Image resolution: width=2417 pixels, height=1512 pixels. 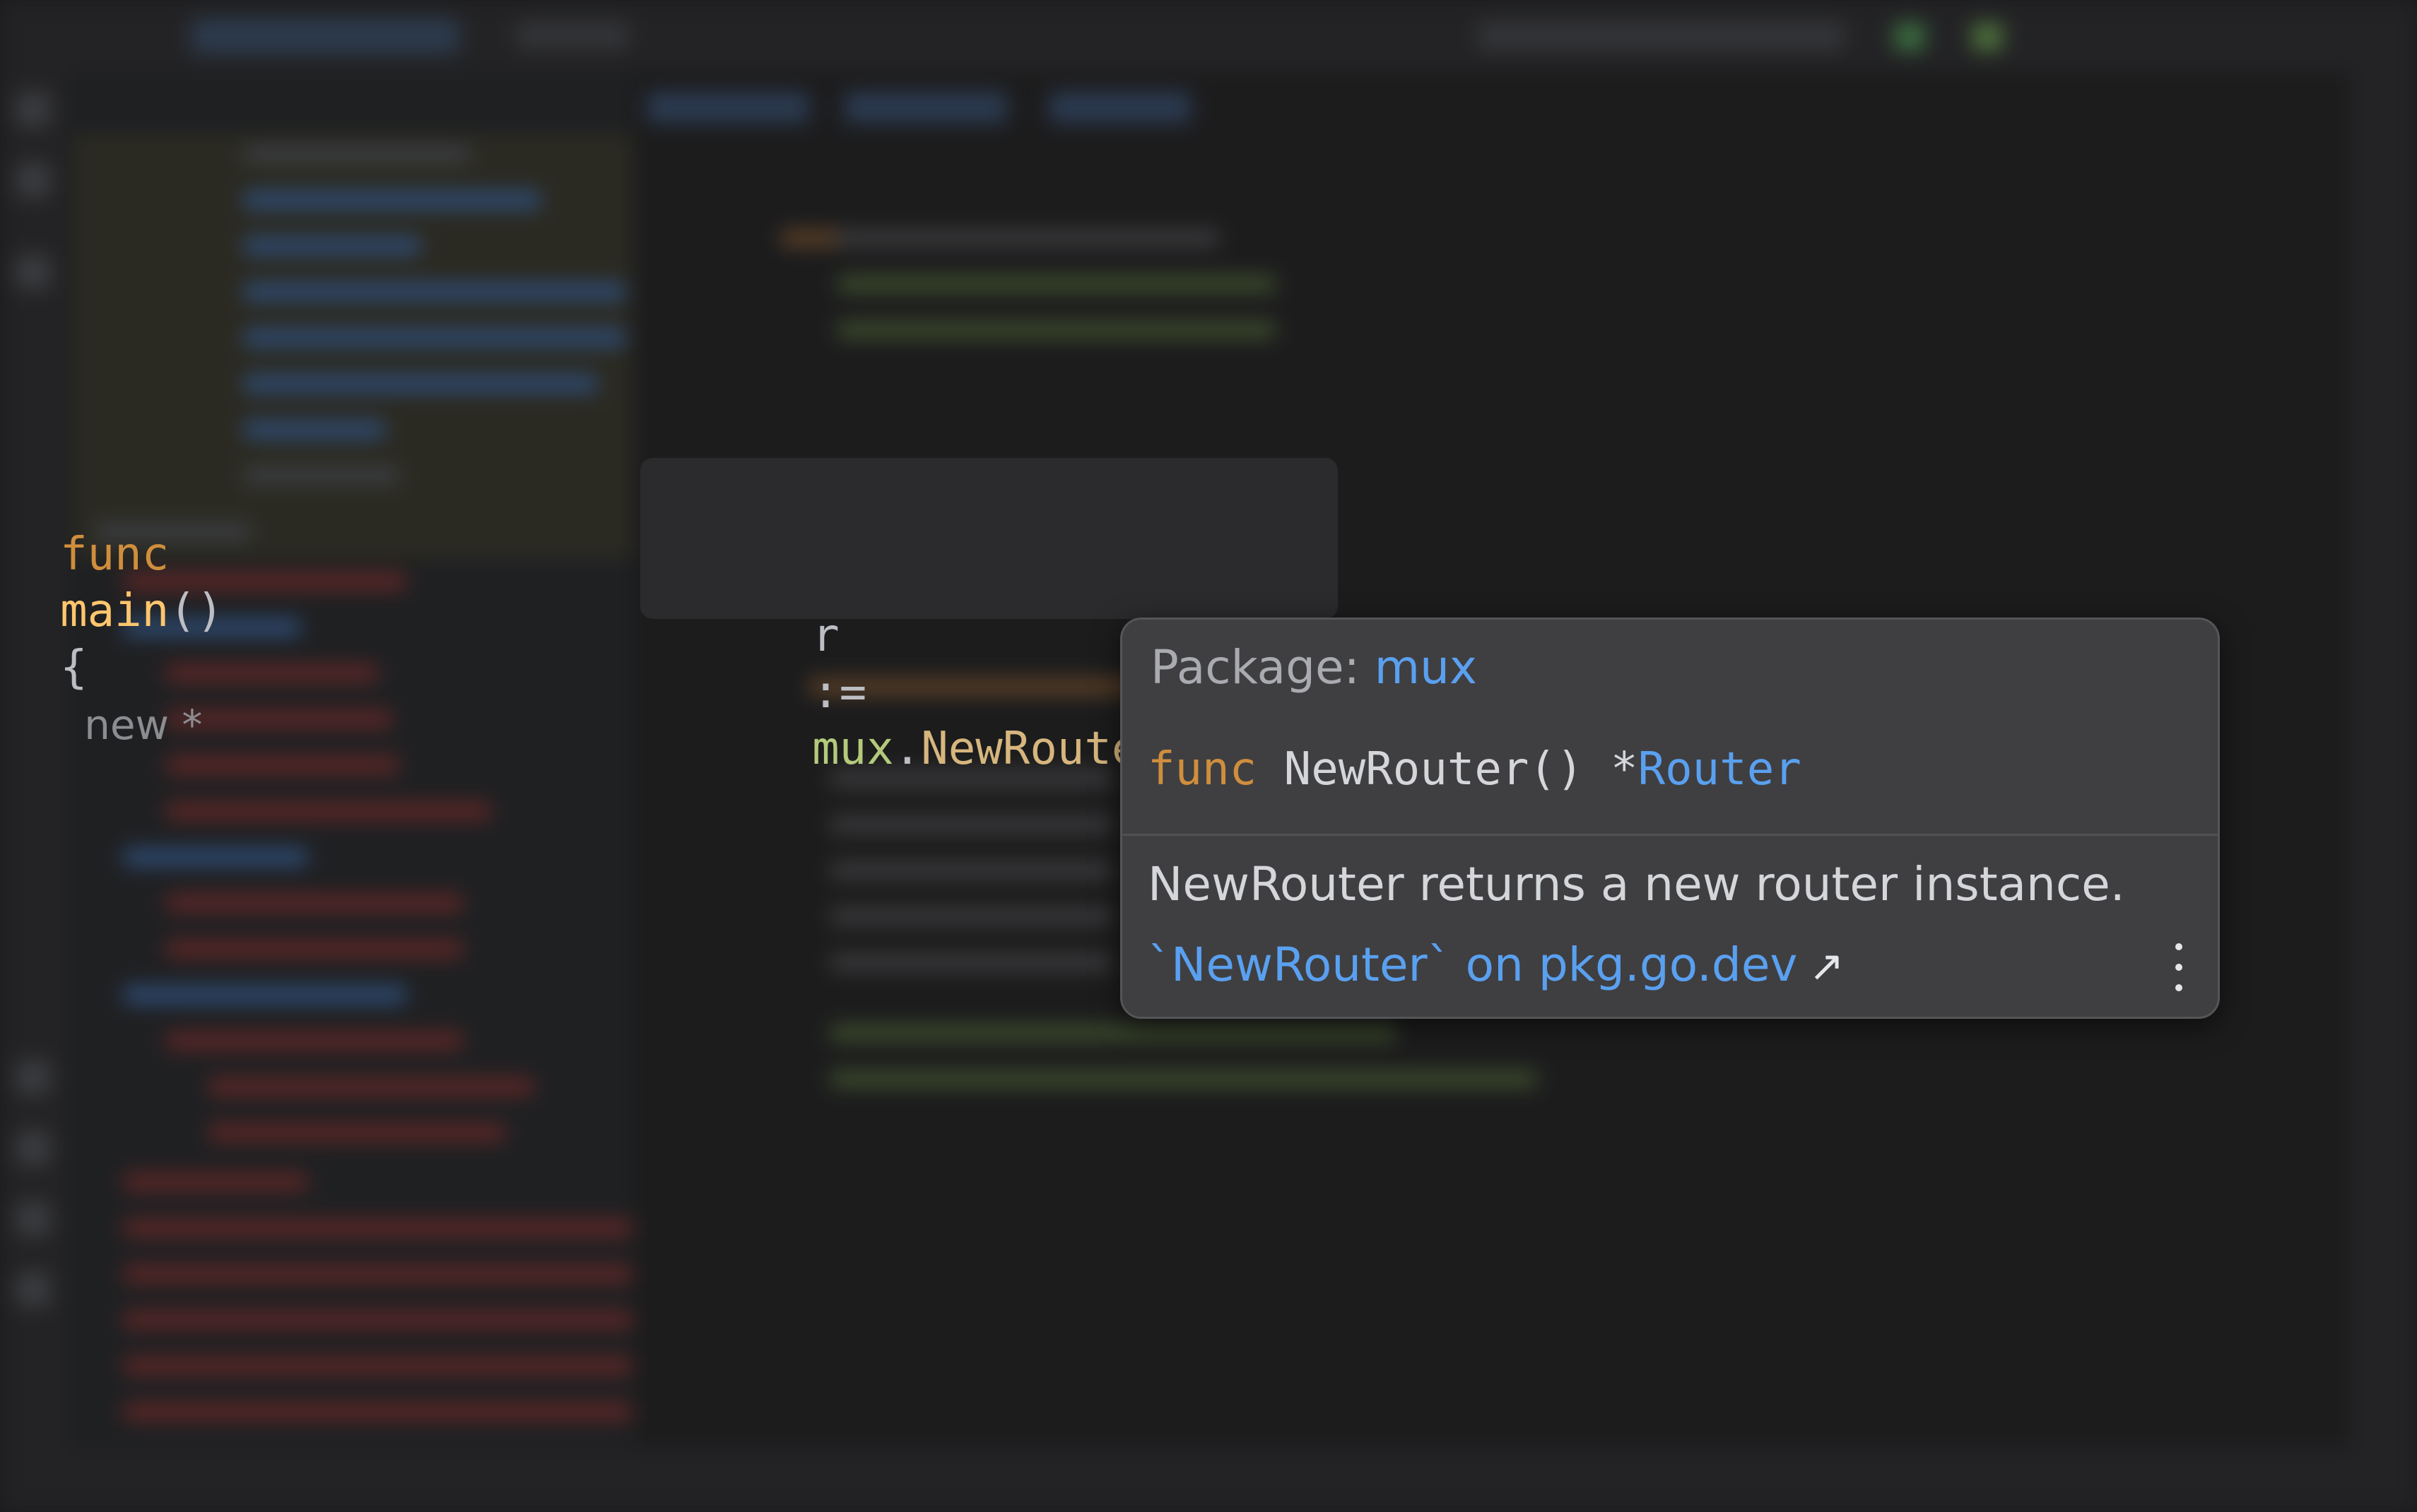 I want to click on package-line: Package: mux, so click(x=1314, y=667).